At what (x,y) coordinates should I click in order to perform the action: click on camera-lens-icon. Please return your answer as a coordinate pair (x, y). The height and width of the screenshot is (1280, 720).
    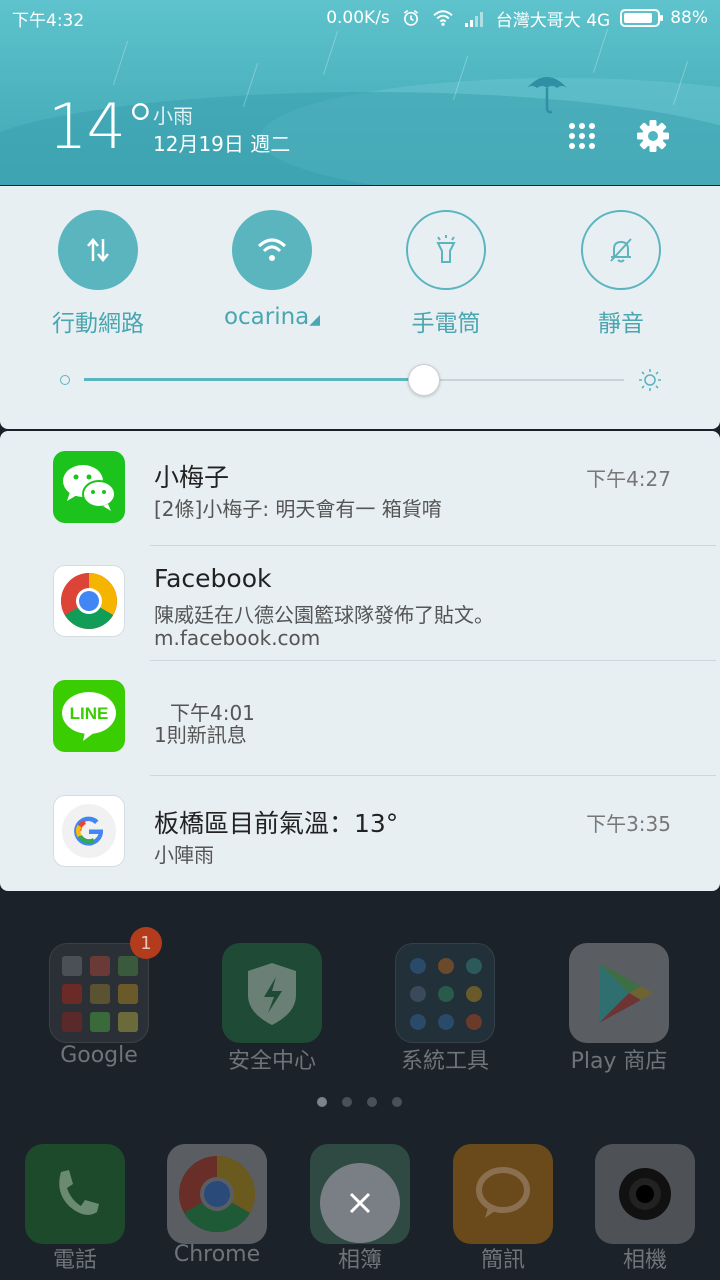
    Looking at the image, I should click on (645, 1194).